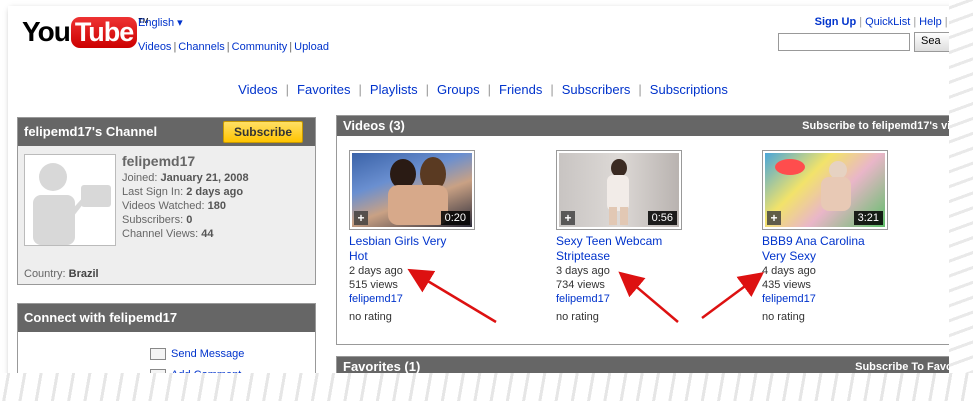 This screenshot has width=973, height=401. I want to click on torn-edge-bottom, so click(486, 387).